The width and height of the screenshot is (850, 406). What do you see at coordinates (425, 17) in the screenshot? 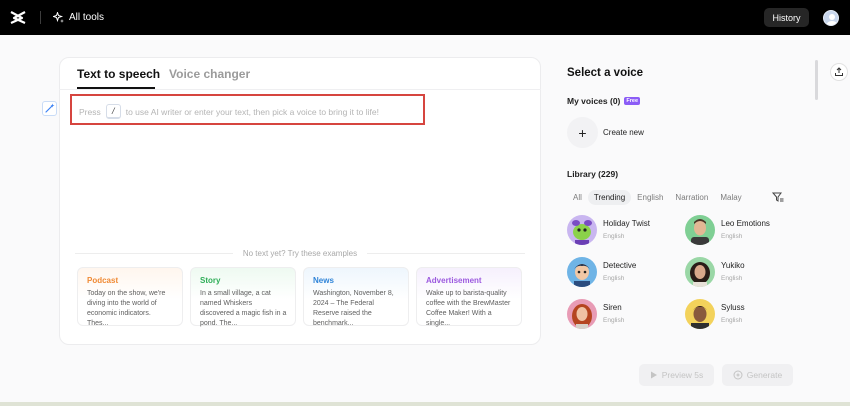
I see `top-bar: All tools History` at bounding box center [425, 17].